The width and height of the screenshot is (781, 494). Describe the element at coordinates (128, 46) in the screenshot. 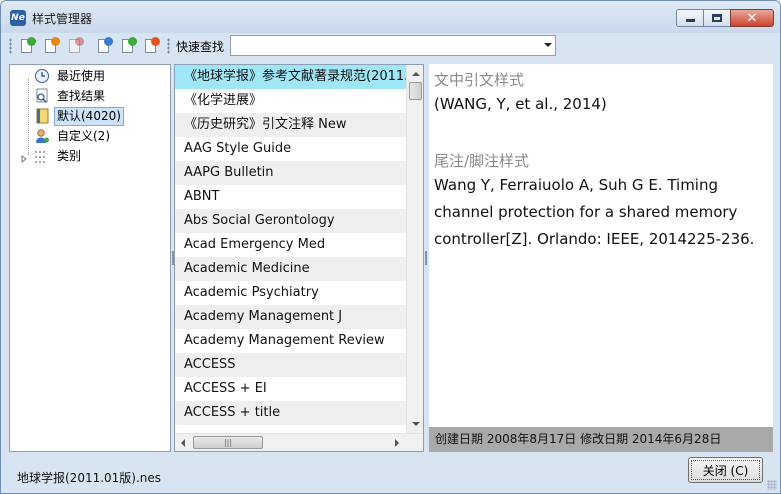

I see `edit-style-button` at that location.